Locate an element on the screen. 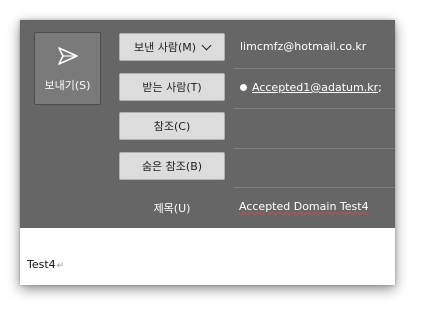 Image resolution: width=436 pixels, height=328 pixels. bcc-divider is located at coordinates (314, 187).